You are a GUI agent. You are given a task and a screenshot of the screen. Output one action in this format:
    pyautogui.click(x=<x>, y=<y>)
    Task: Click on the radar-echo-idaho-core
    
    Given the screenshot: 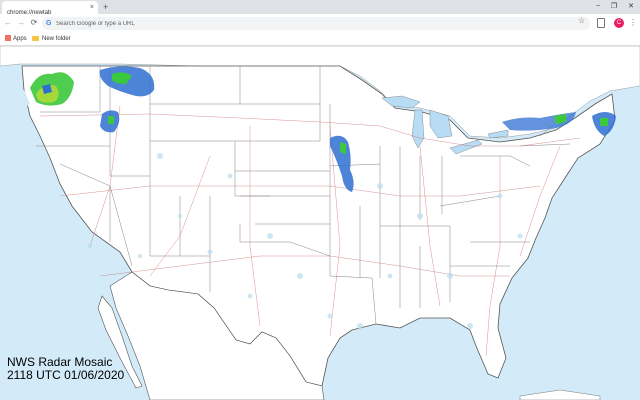 What is the action you would take?
    pyautogui.click(x=111, y=120)
    